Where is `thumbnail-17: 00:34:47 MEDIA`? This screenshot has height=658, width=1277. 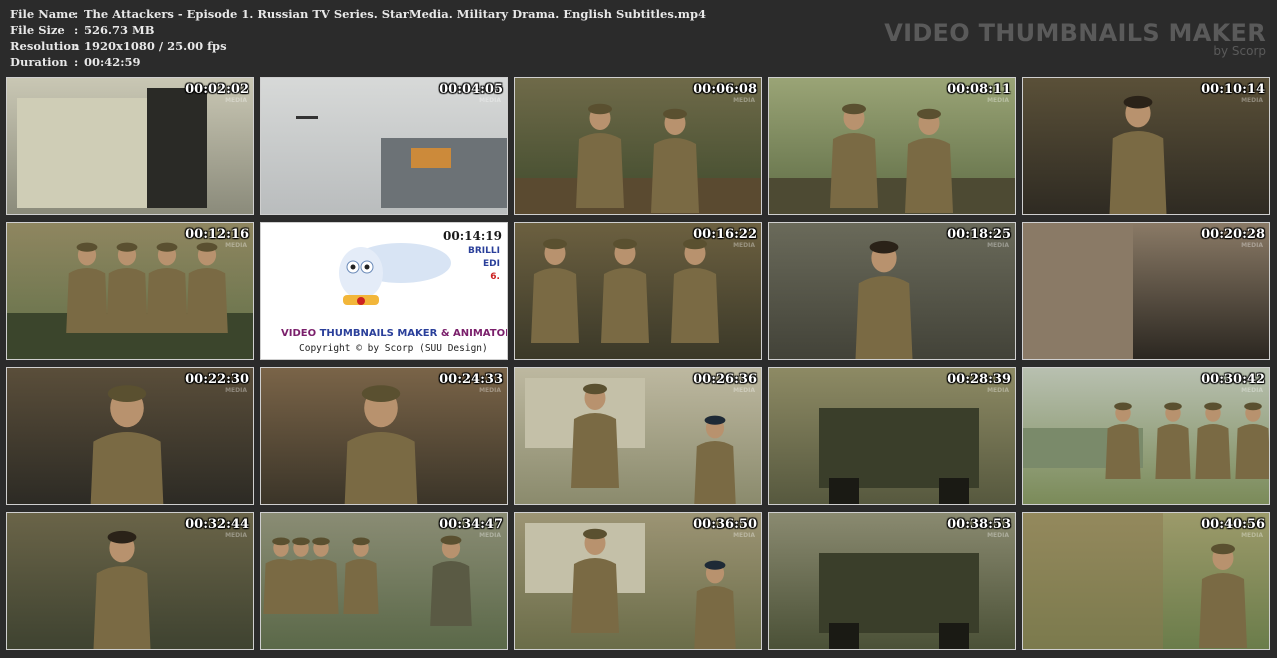 thumbnail-17: 00:34:47 MEDIA is located at coordinates (384, 581).